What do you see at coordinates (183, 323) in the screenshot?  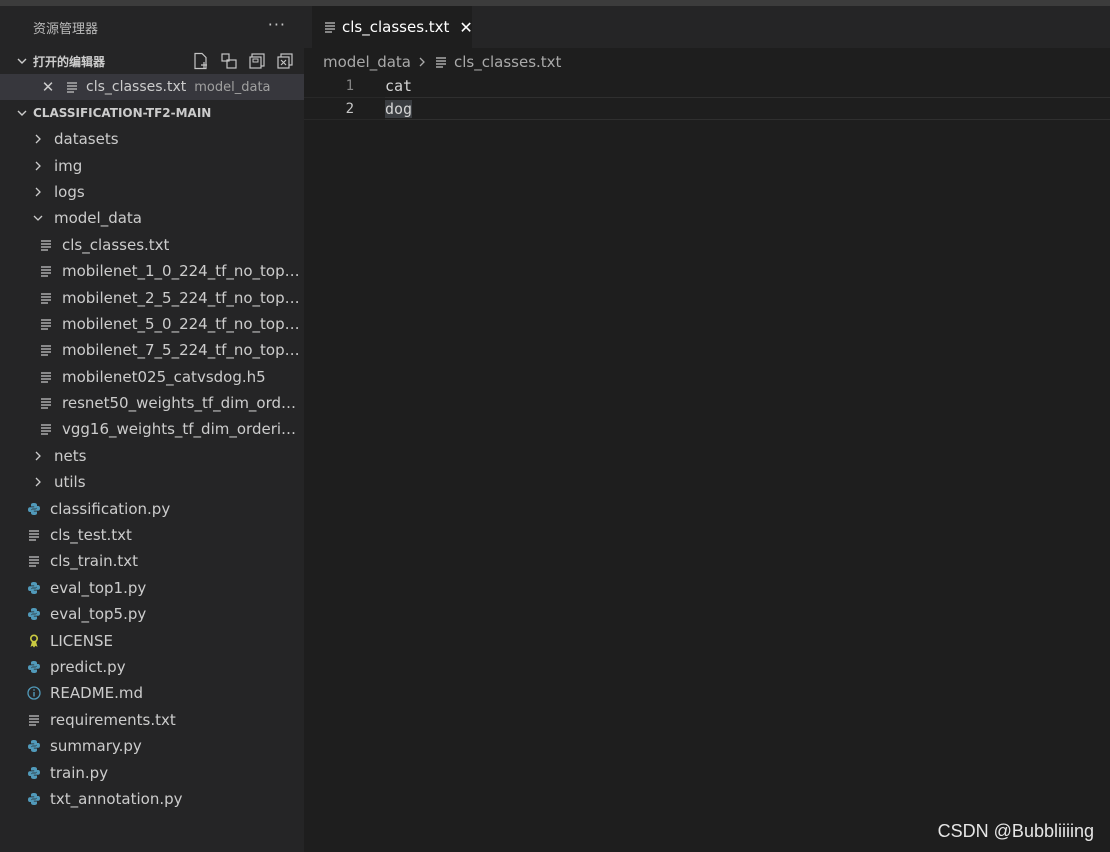 I see `file-label: mobilenet_5_0_224_tf_no_top.h5` at bounding box center [183, 323].